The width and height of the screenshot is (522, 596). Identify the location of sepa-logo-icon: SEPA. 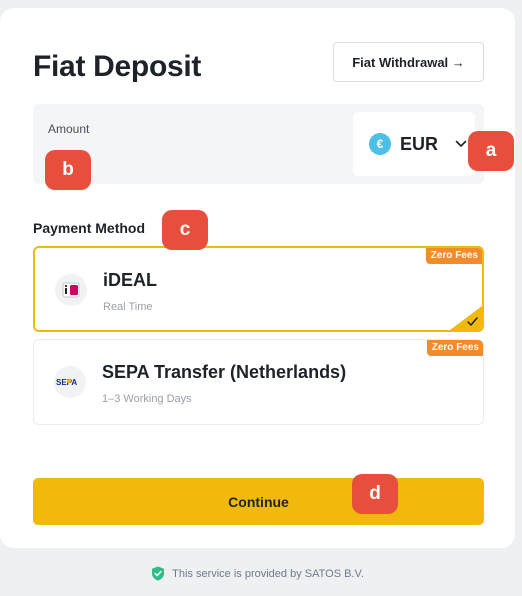
(70, 382).